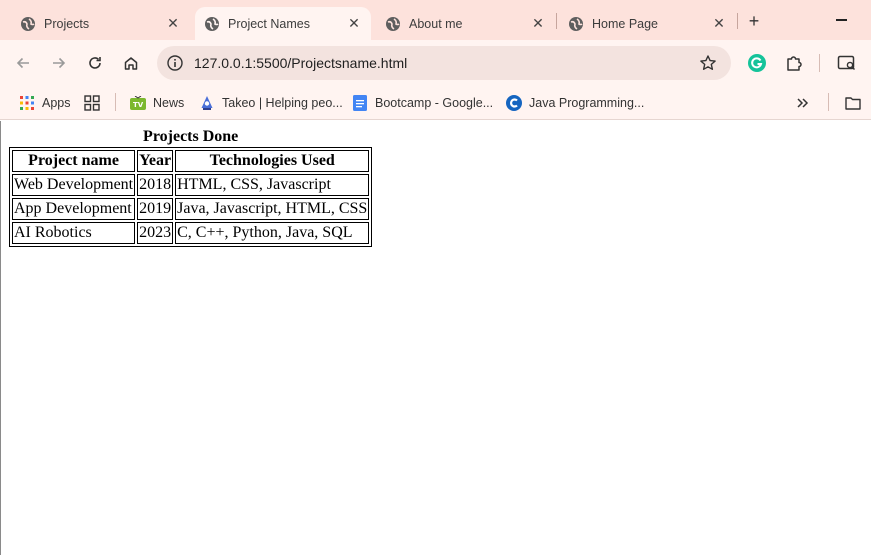 This screenshot has height=555, width=871. Describe the element at coordinates (757, 63) in the screenshot. I see `grammarly-extension-icon` at that location.